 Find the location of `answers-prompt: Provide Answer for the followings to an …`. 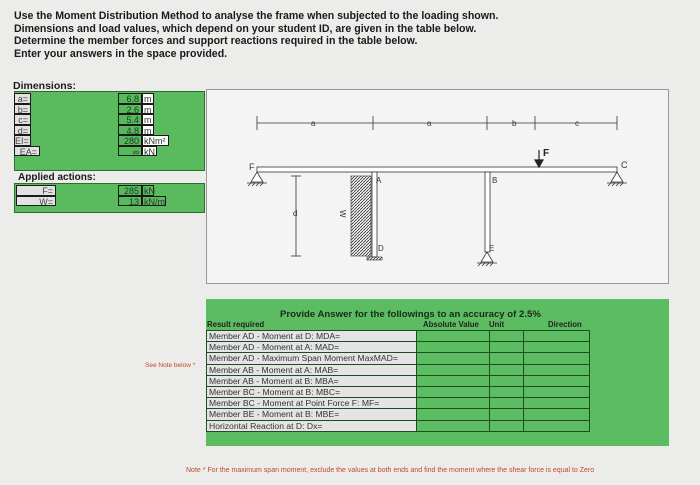

answers-prompt: Provide Answer for the followings to an … is located at coordinates (410, 314).